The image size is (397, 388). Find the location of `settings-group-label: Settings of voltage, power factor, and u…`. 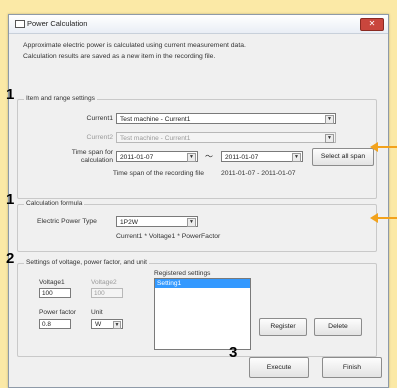

settings-group-label: Settings of voltage, power factor, and u… is located at coordinates (86, 262).